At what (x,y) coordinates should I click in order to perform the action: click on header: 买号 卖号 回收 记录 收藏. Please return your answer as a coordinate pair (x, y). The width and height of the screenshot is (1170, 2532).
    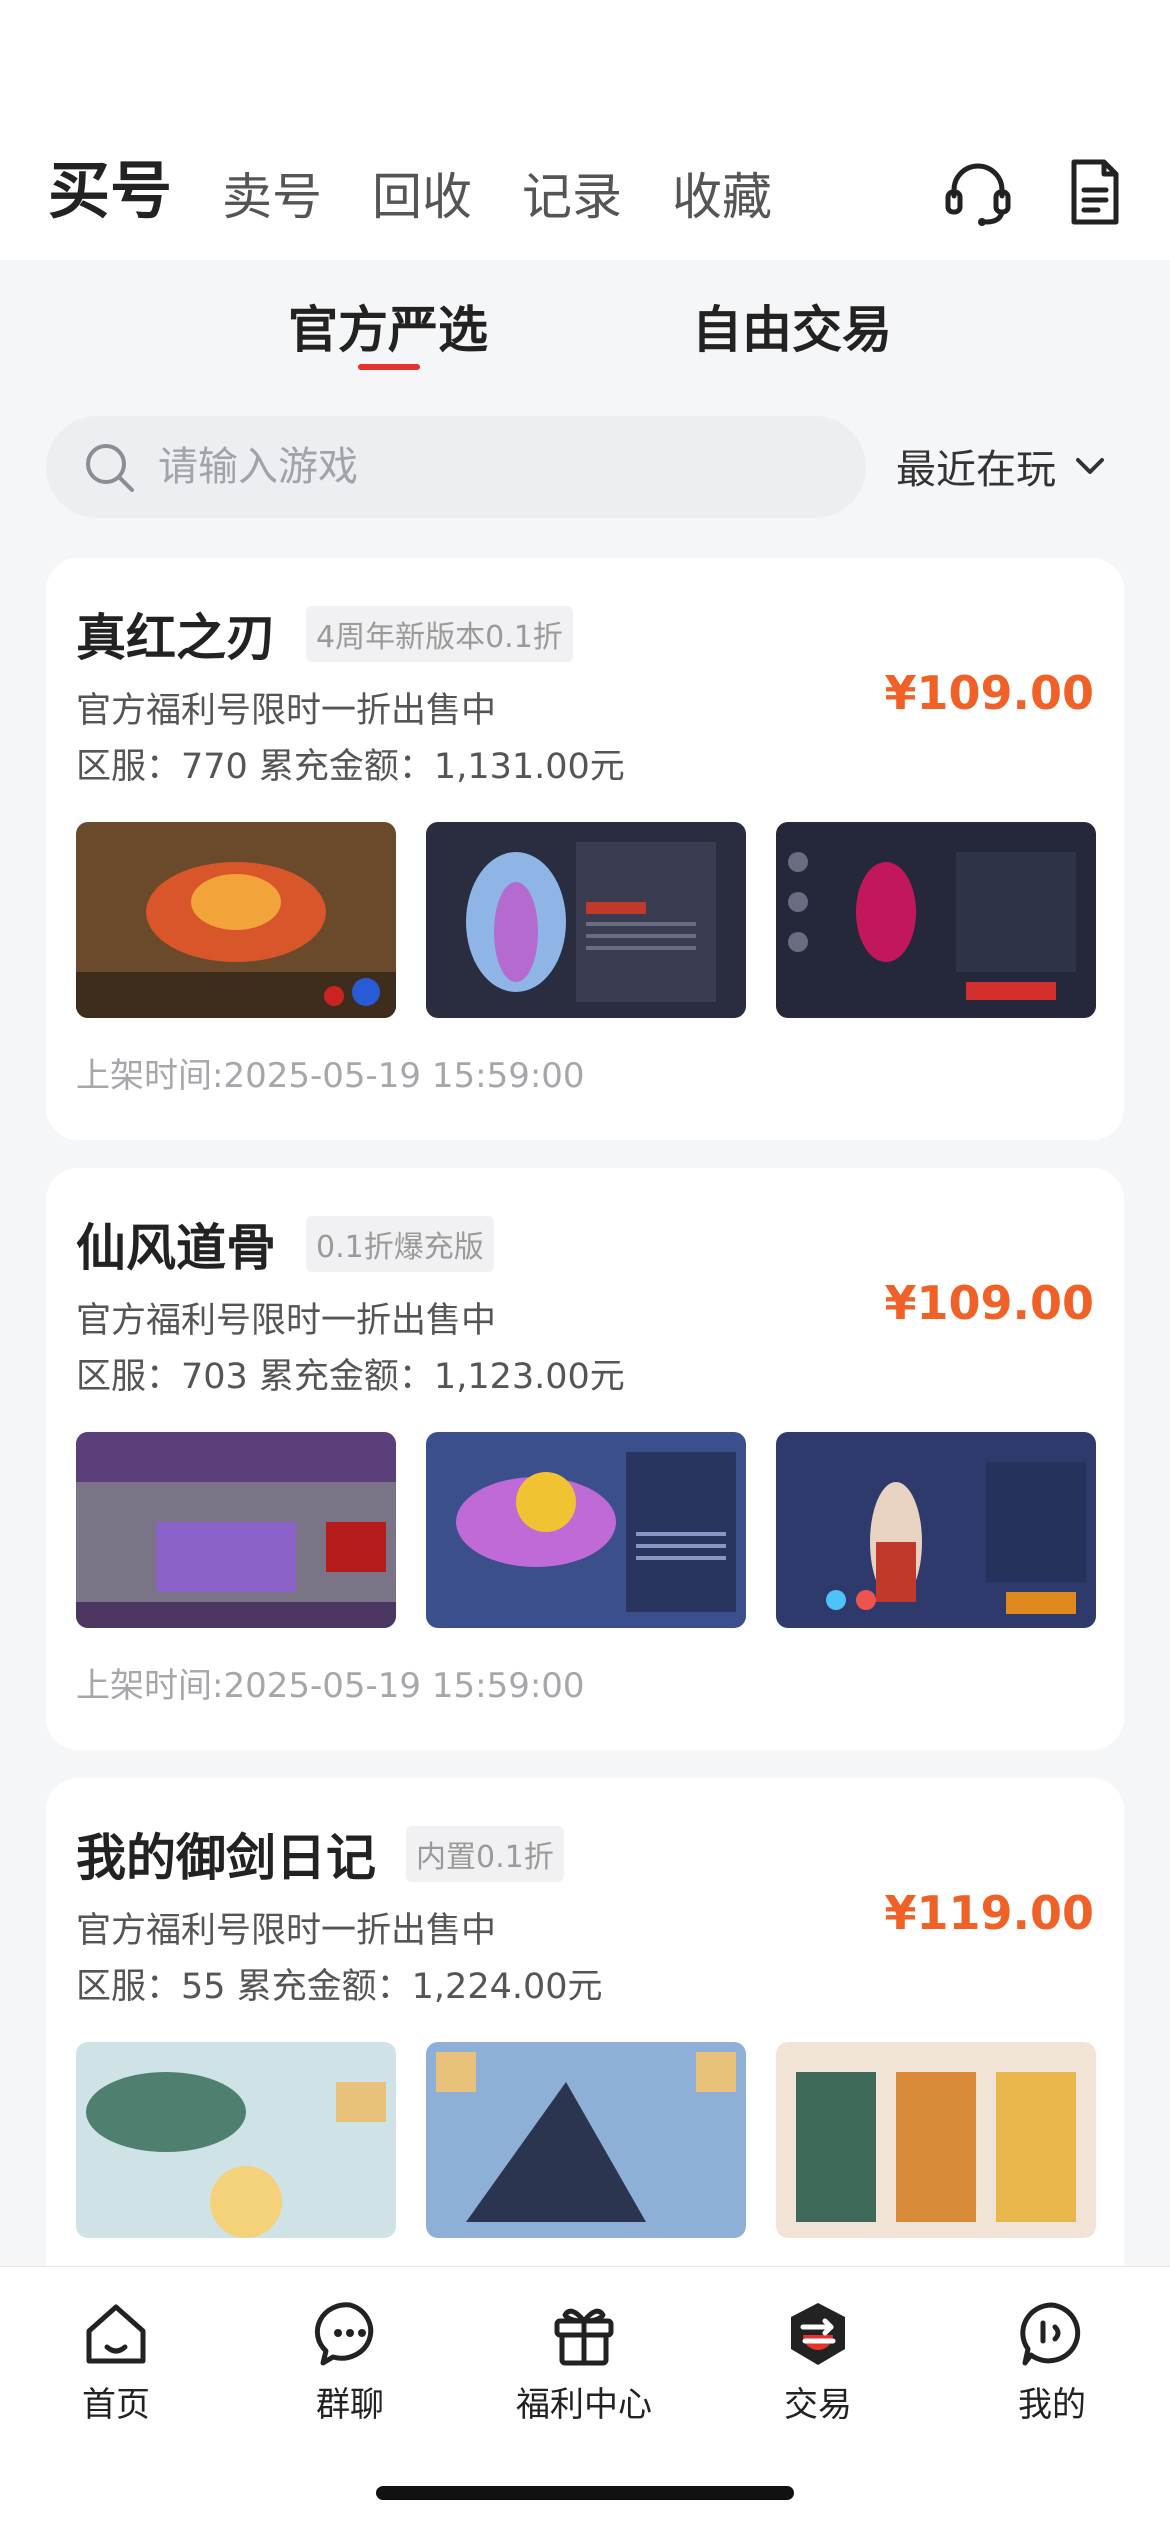
    Looking at the image, I should click on (585, 130).